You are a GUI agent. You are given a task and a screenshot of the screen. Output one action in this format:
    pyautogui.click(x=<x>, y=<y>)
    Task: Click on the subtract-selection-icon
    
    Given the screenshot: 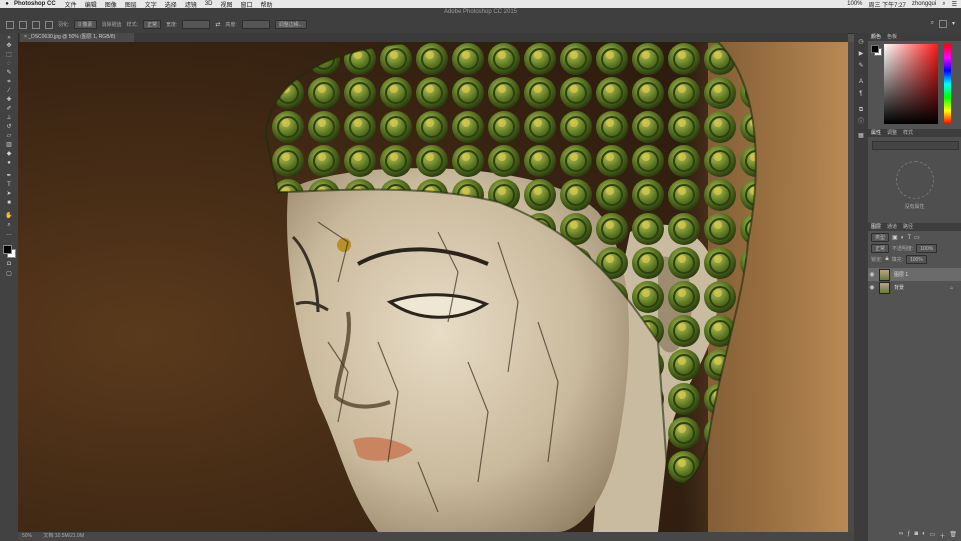 What is the action you would take?
    pyautogui.click(x=49, y=24)
    